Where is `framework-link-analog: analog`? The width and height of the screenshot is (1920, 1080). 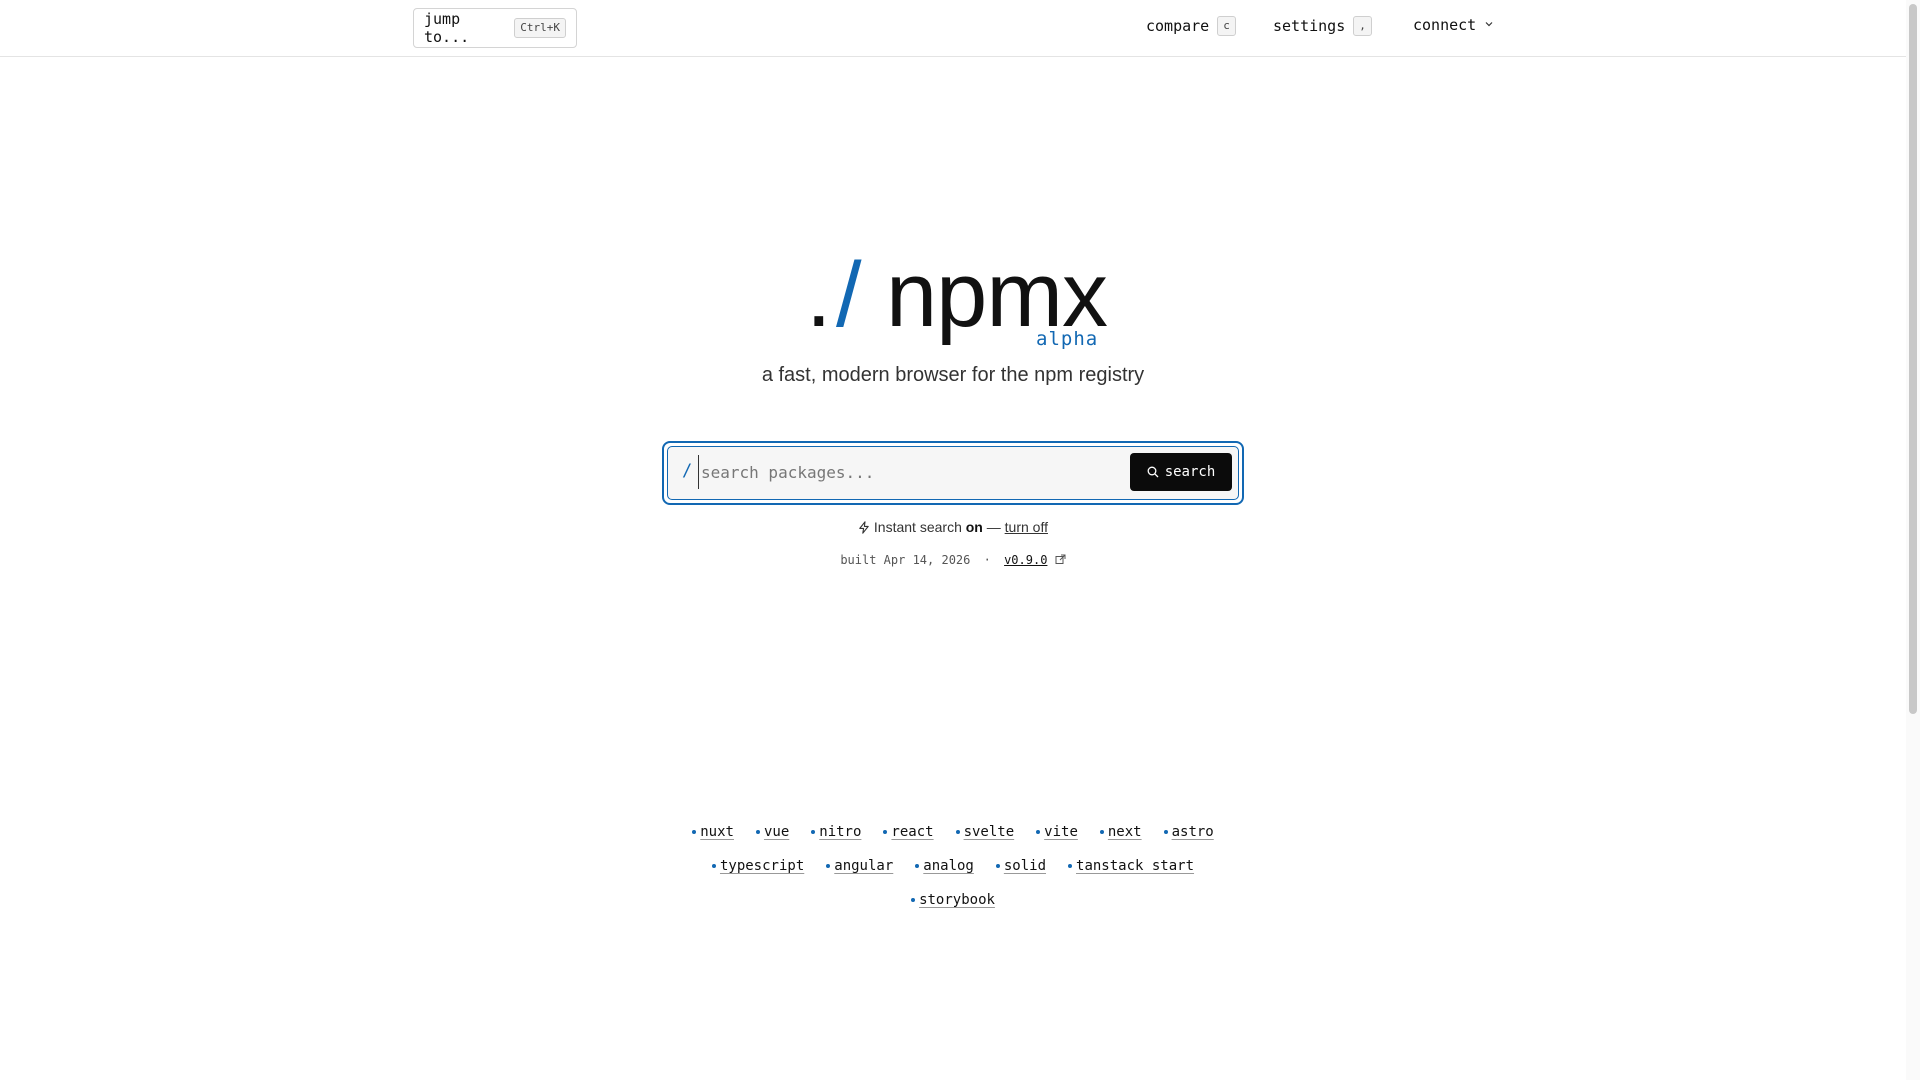 framework-link-analog: analog is located at coordinates (944, 866).